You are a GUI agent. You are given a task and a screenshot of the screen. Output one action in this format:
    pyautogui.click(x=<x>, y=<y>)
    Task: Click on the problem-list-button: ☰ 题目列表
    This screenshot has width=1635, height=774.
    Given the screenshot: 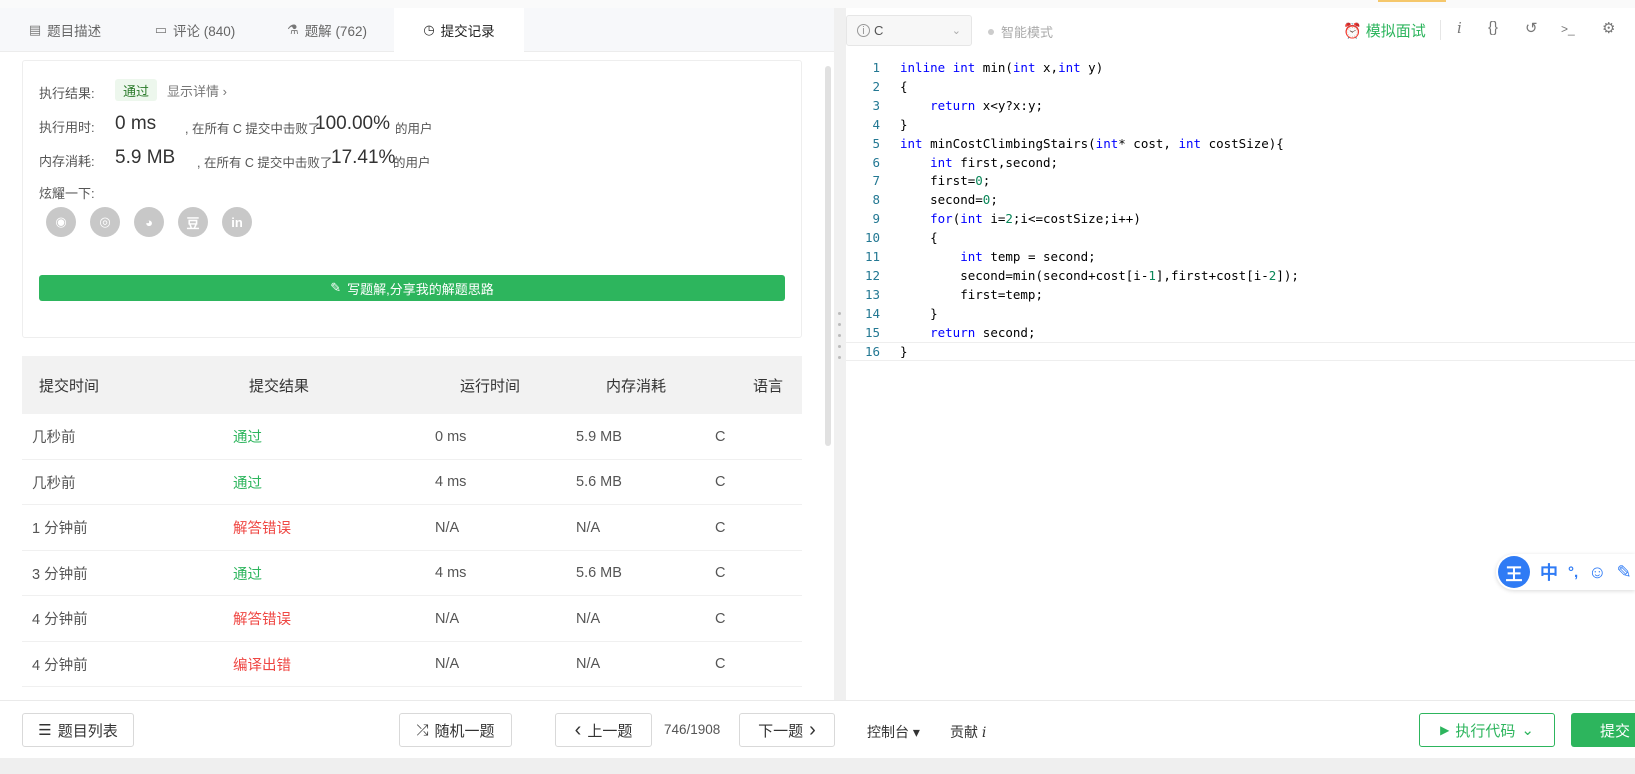 What is the action you would take?
    pyautogui.click(x=78, y=730)
    